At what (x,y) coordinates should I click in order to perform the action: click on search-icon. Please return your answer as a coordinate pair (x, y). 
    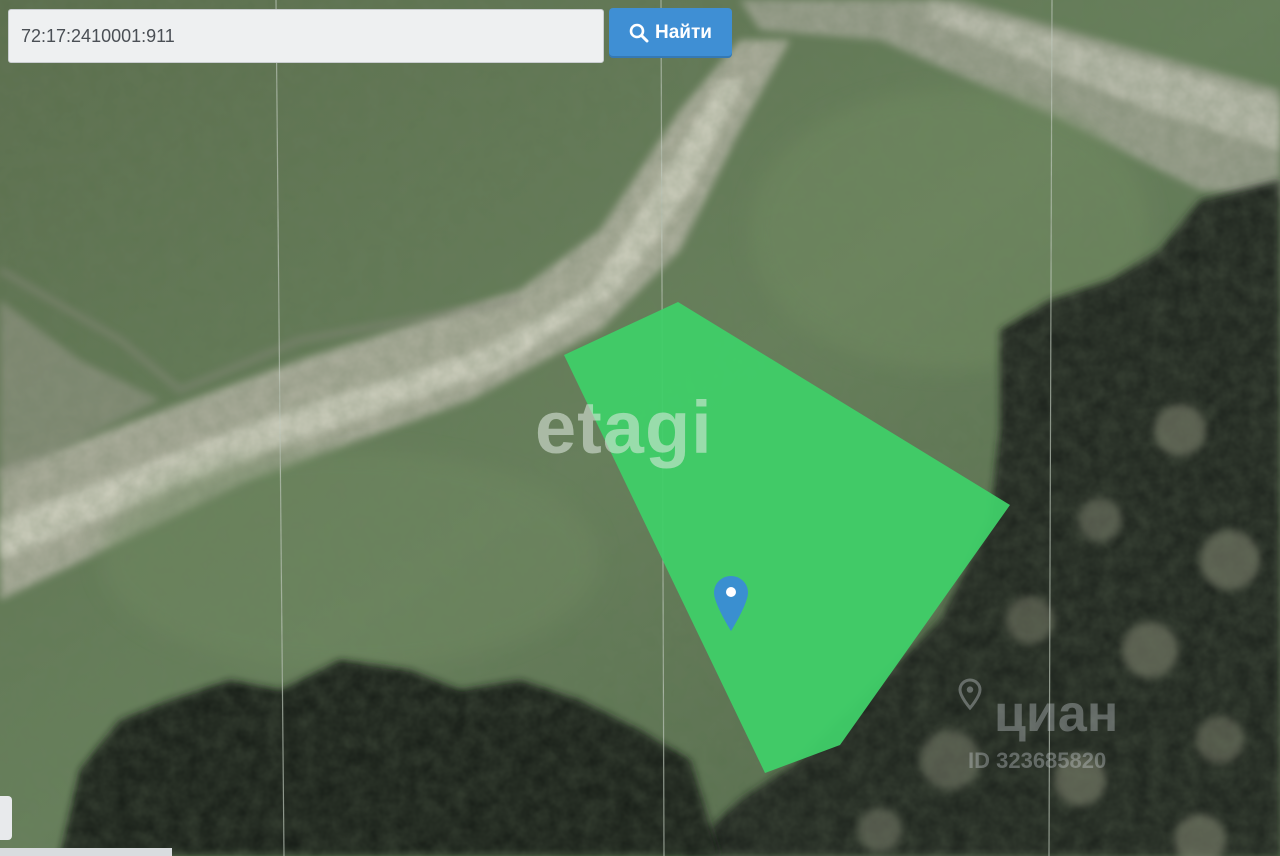
    Looking at the image, I should click on (639, 33).